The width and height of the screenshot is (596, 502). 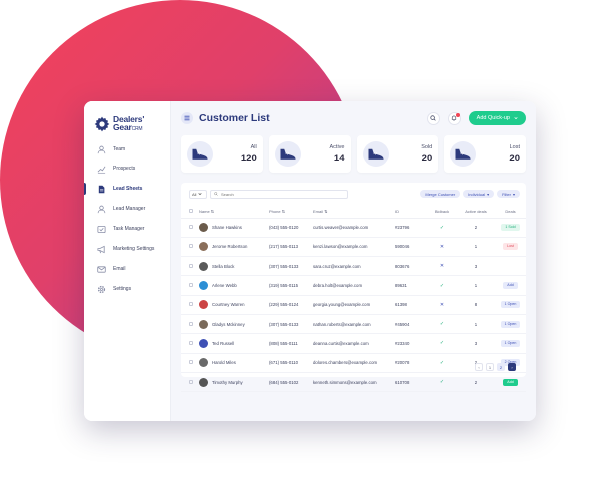 What do you see at coordinates (127, 269) in the screenshot?
I see `sidebar-item-email: Email` at bounding box center [127, 269].